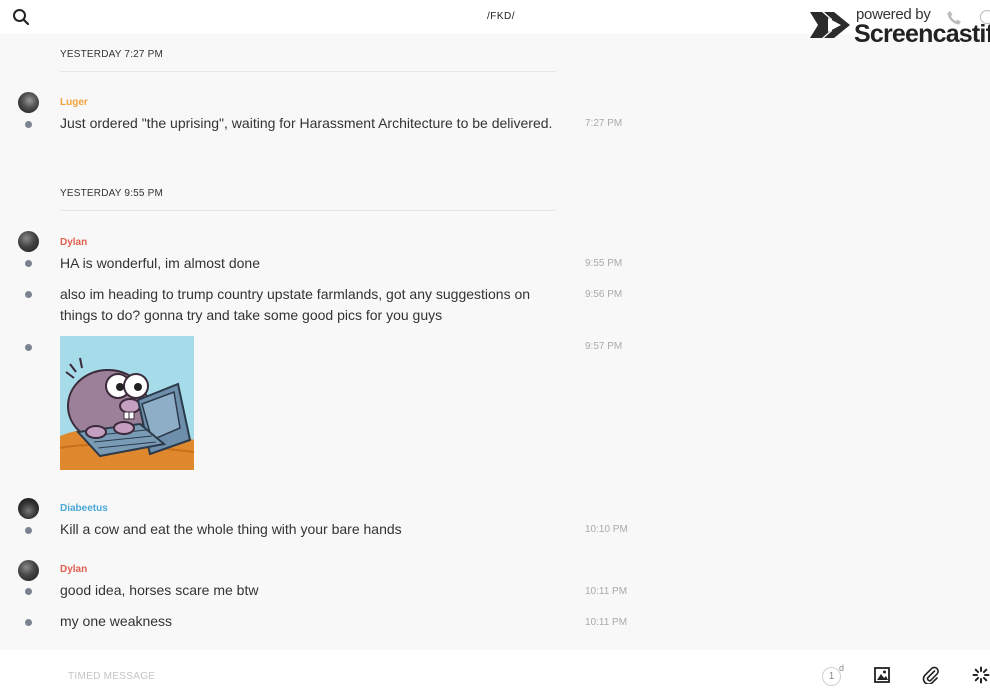 The width and height of the screenshot is (990, 700). I want to click on message-input, so click(368, 676).